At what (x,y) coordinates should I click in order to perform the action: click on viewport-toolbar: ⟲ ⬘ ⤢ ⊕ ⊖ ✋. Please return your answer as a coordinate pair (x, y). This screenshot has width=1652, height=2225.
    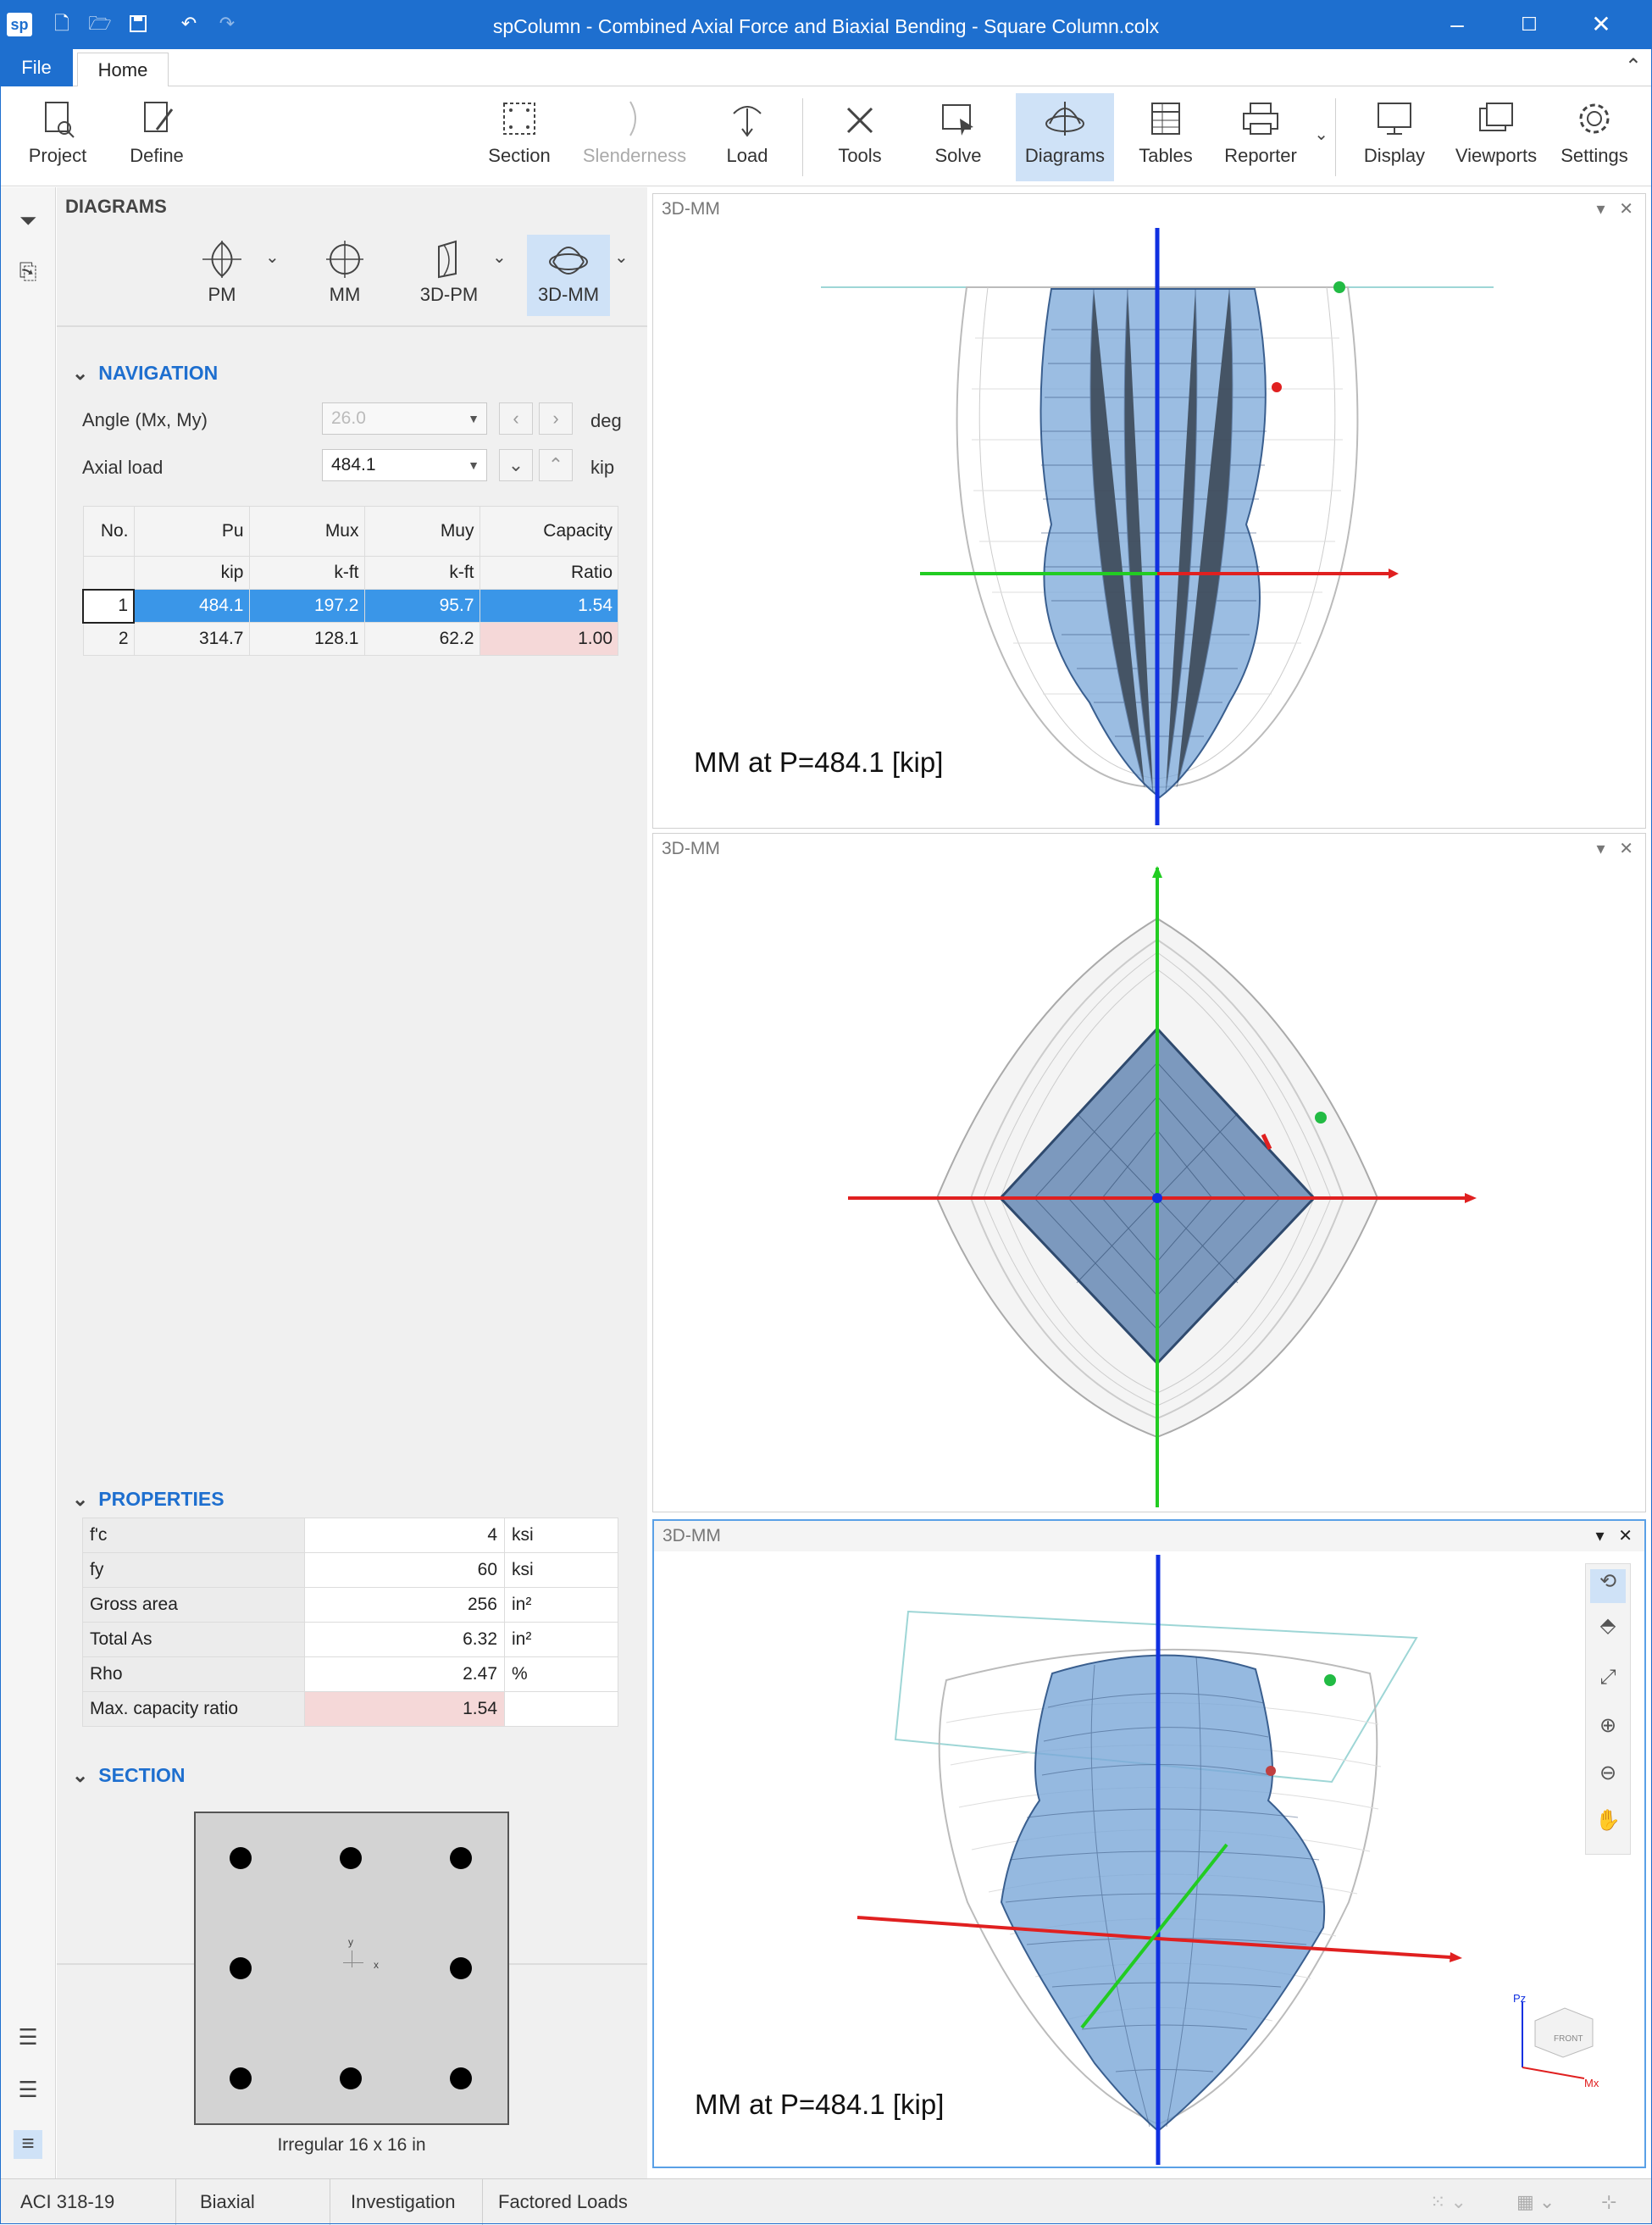
    Looking at the image, I should click on (1608, 1709).